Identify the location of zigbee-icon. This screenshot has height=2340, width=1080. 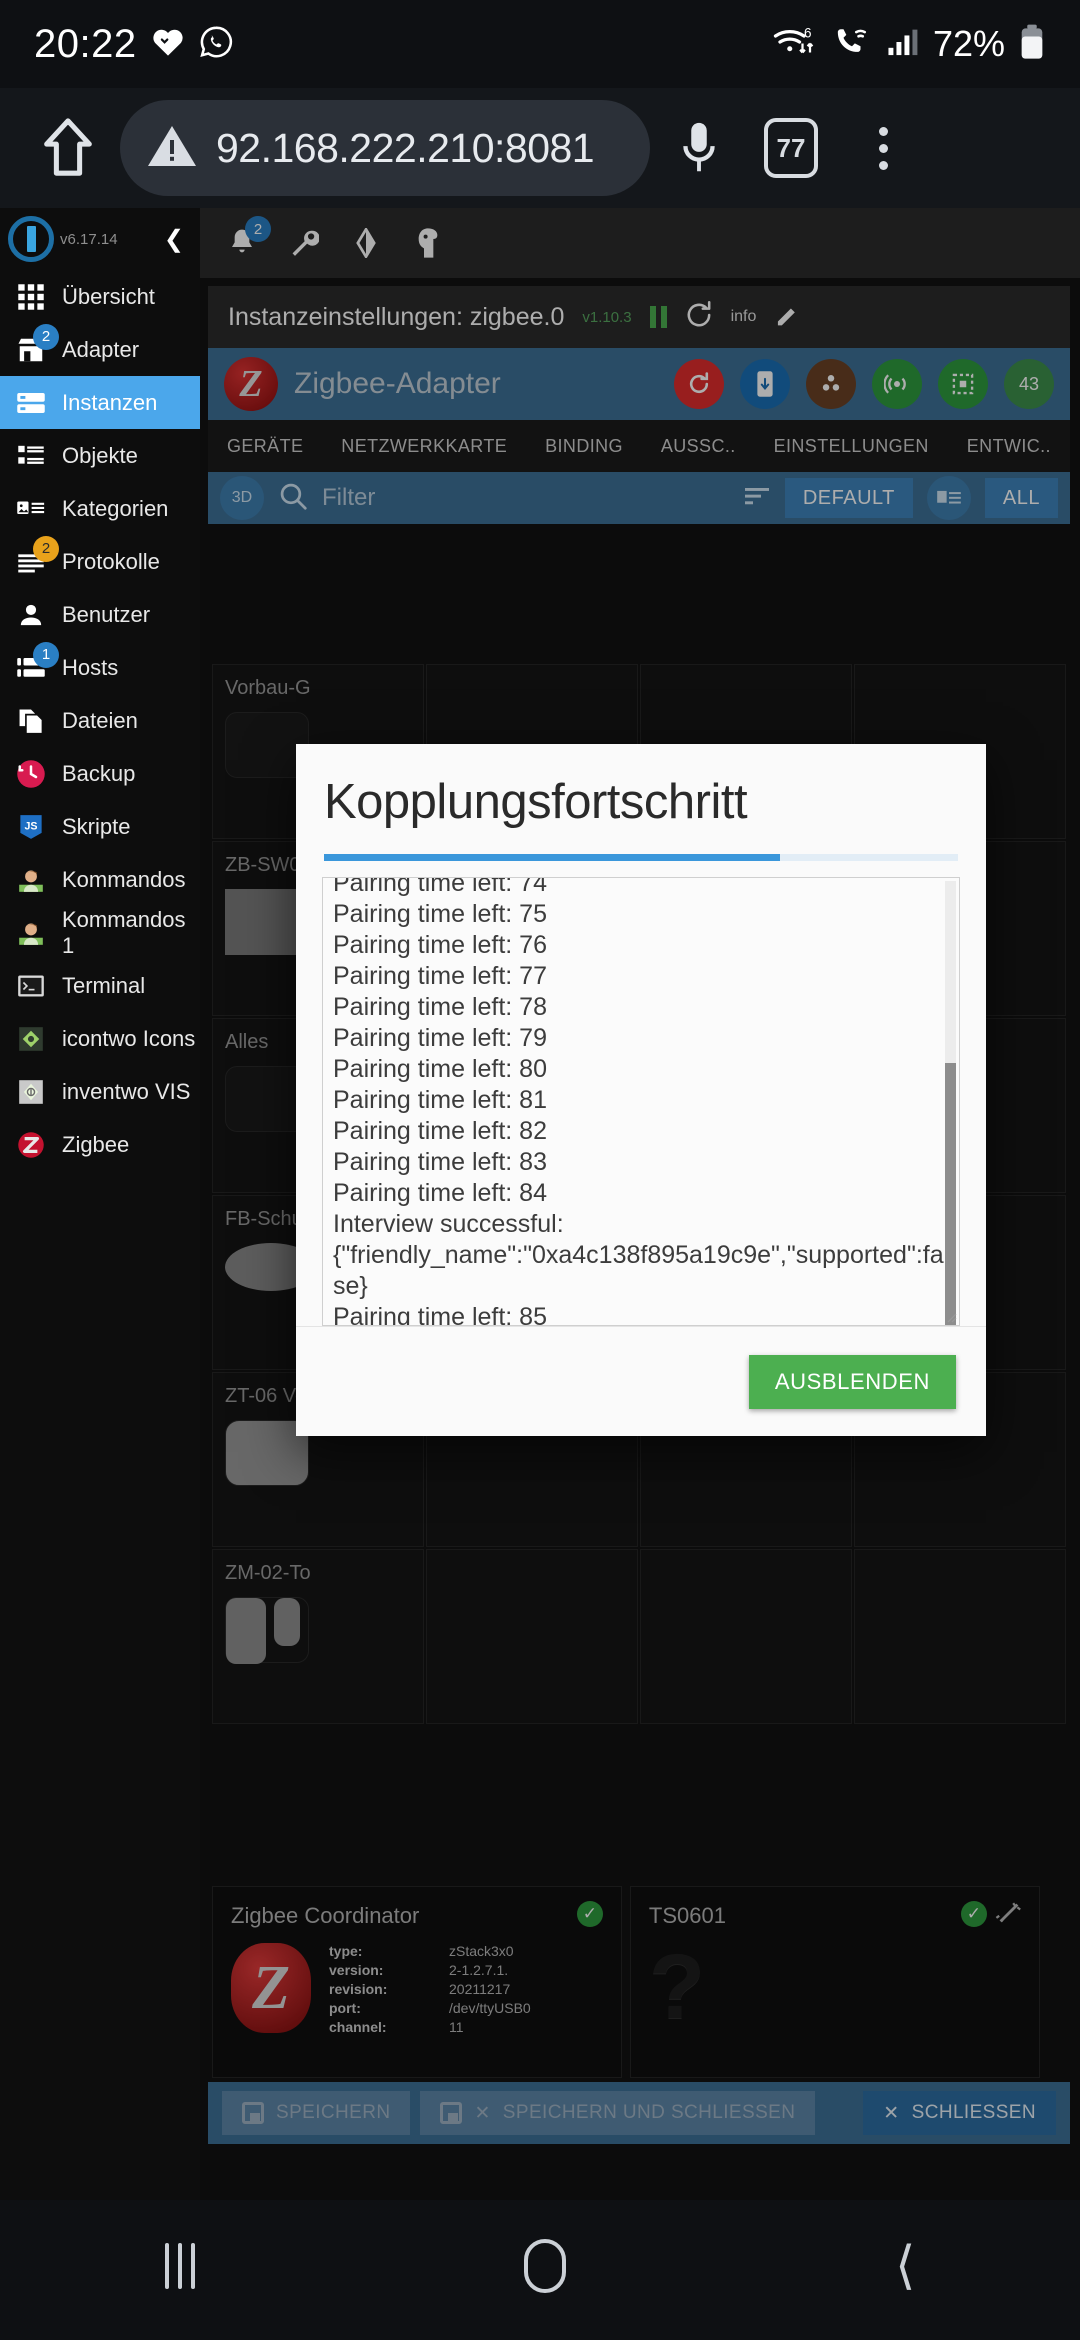
(31, 1145).